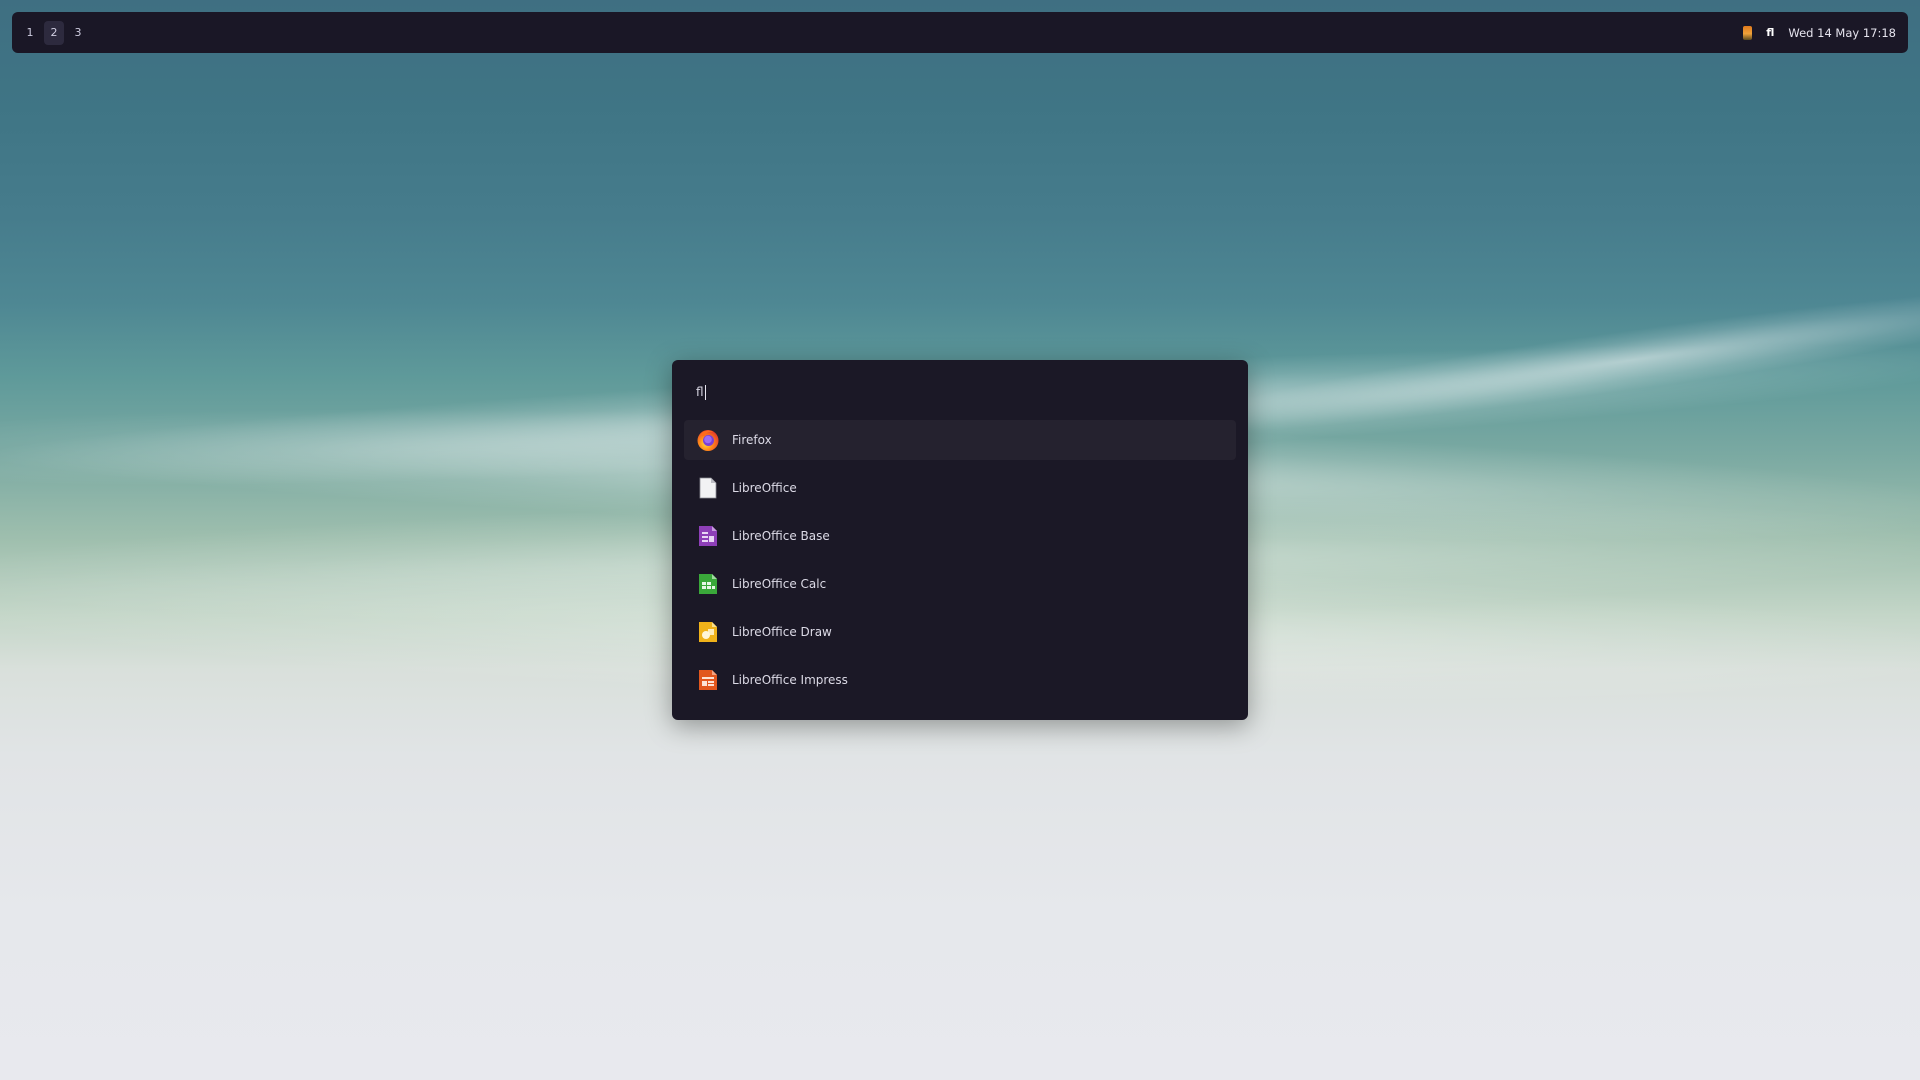 The height and width of the screenshot is (1080, 1920). Describe the element at coordinates (708, 632) in the screenshot. I see `libreoffice-draw-icon` at that location.